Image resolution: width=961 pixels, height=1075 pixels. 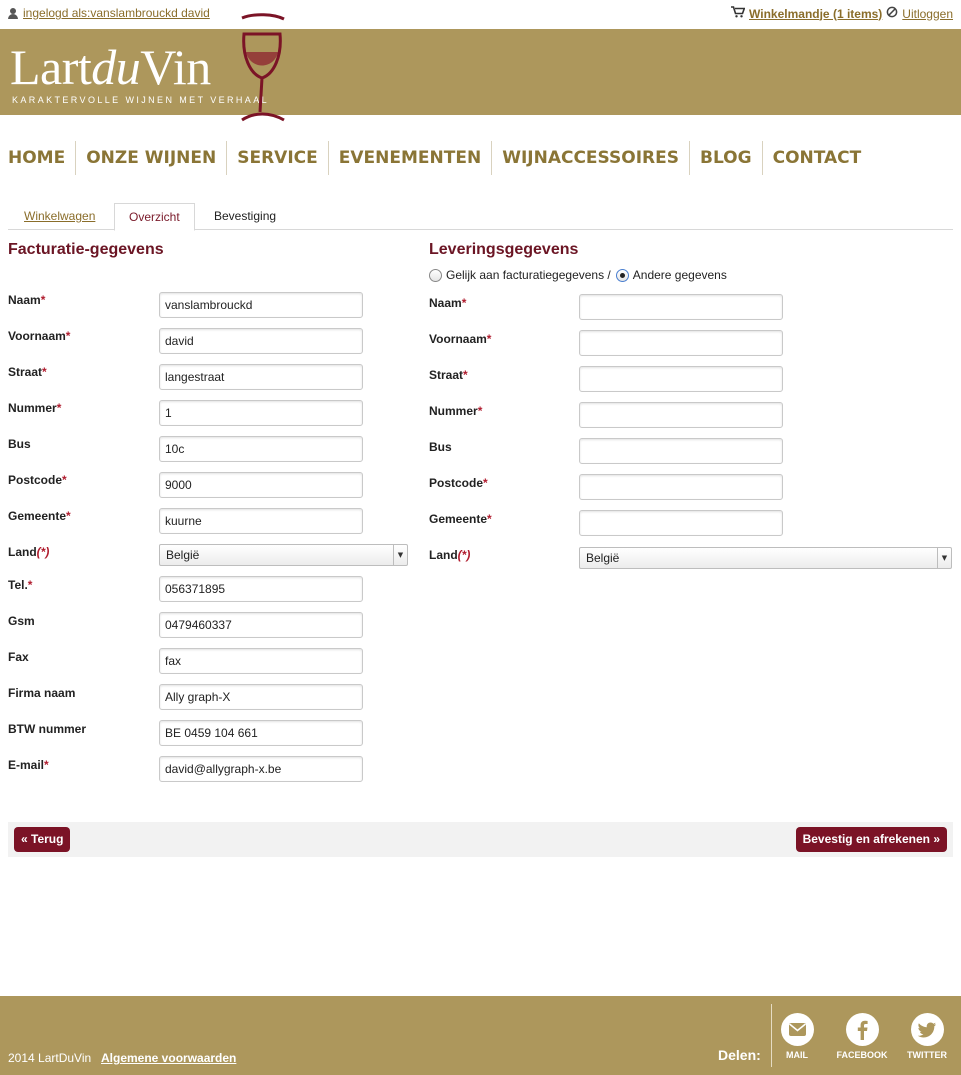 What do you see at coordinates (480, 839) in the screenshot?
I see `checkout-button-bar: « Terug Bevestig en afrekenen »` at bounding box center [480, 839].